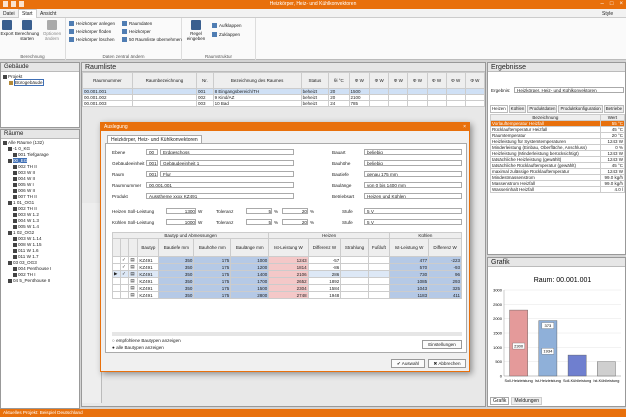  I want to click on bautyp-hscrollbar, so click(287, 334).